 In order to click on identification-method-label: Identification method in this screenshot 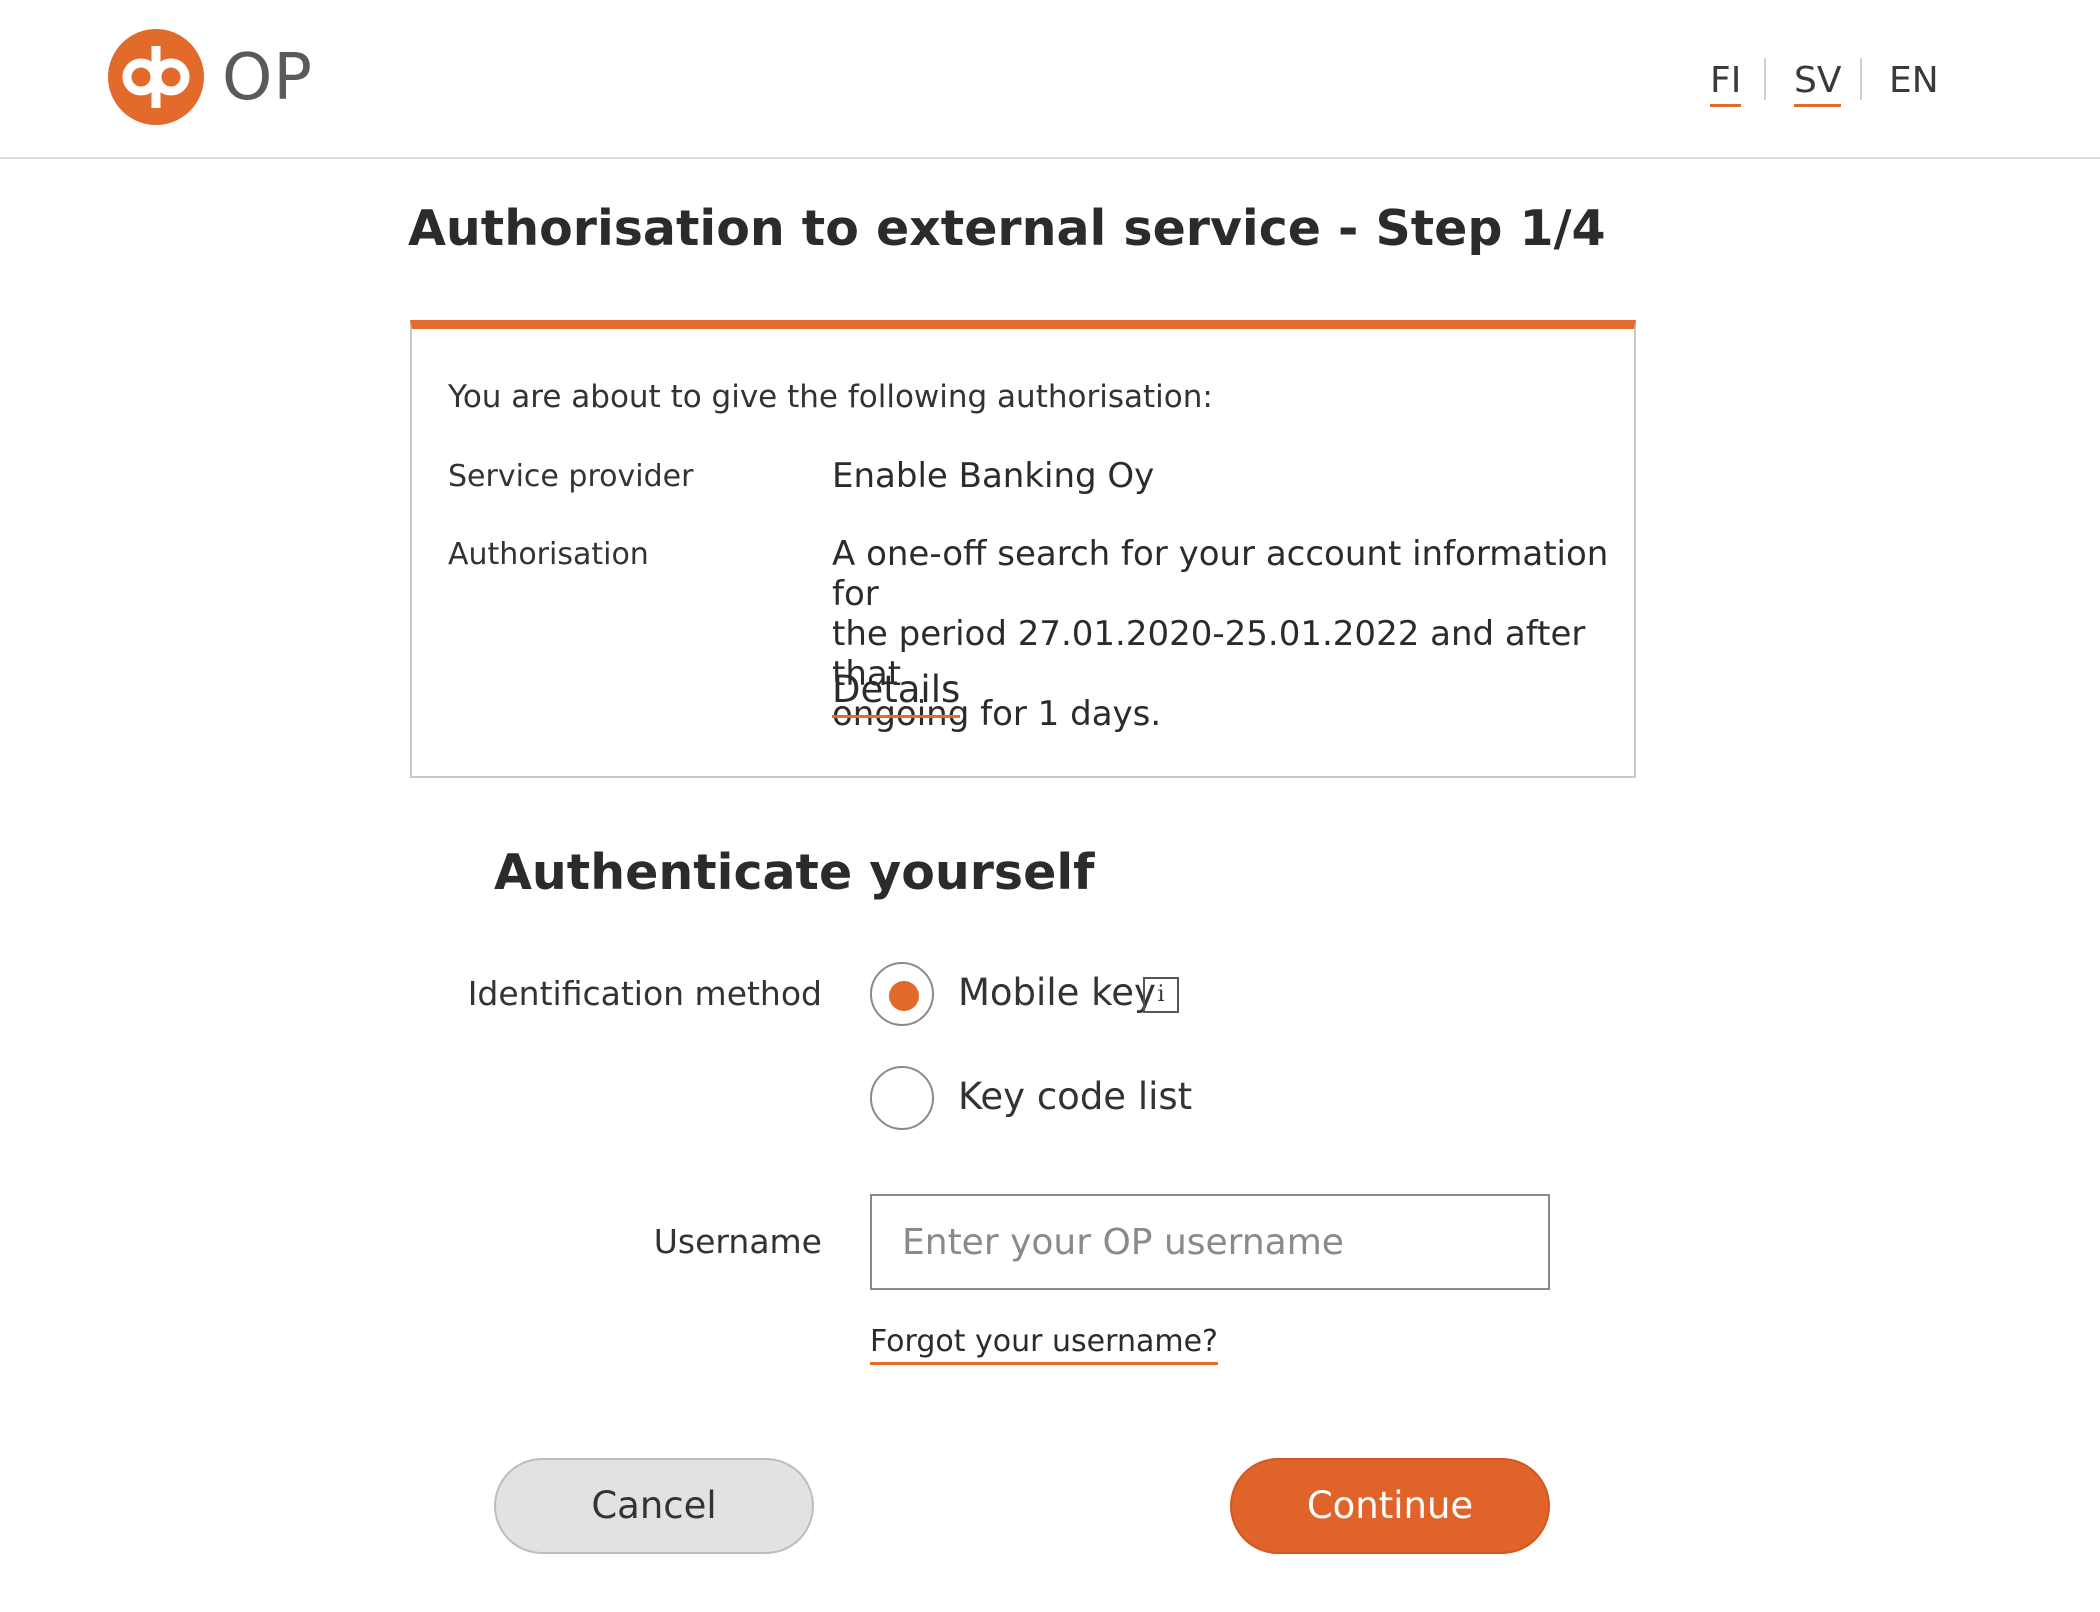, I will do `click(644, 993)`.